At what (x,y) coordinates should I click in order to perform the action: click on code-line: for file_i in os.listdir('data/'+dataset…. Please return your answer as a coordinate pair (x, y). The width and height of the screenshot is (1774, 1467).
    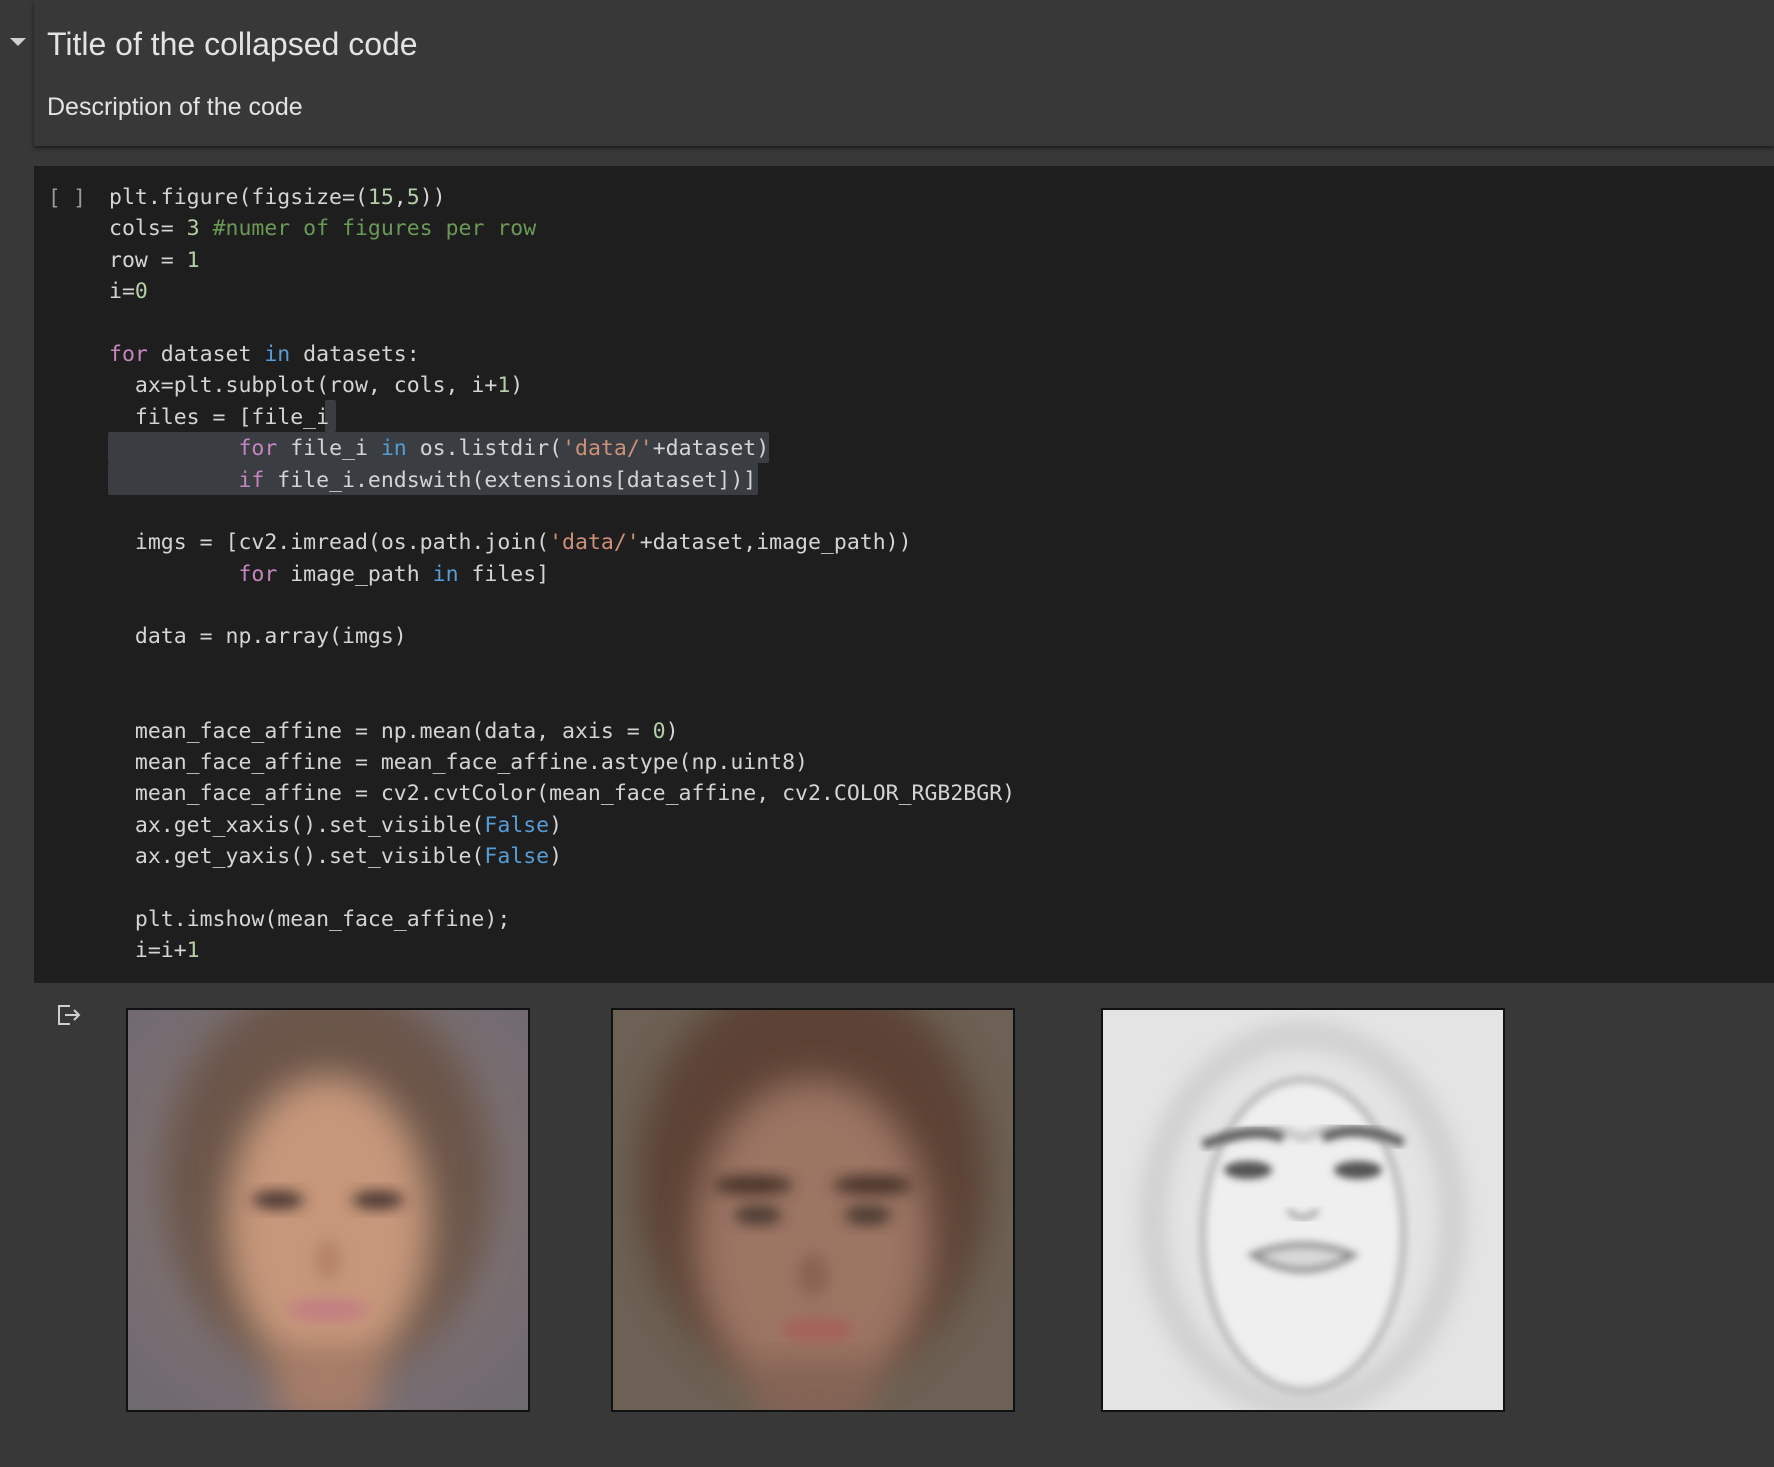
    Looking at the image, I should click on (504, 449).